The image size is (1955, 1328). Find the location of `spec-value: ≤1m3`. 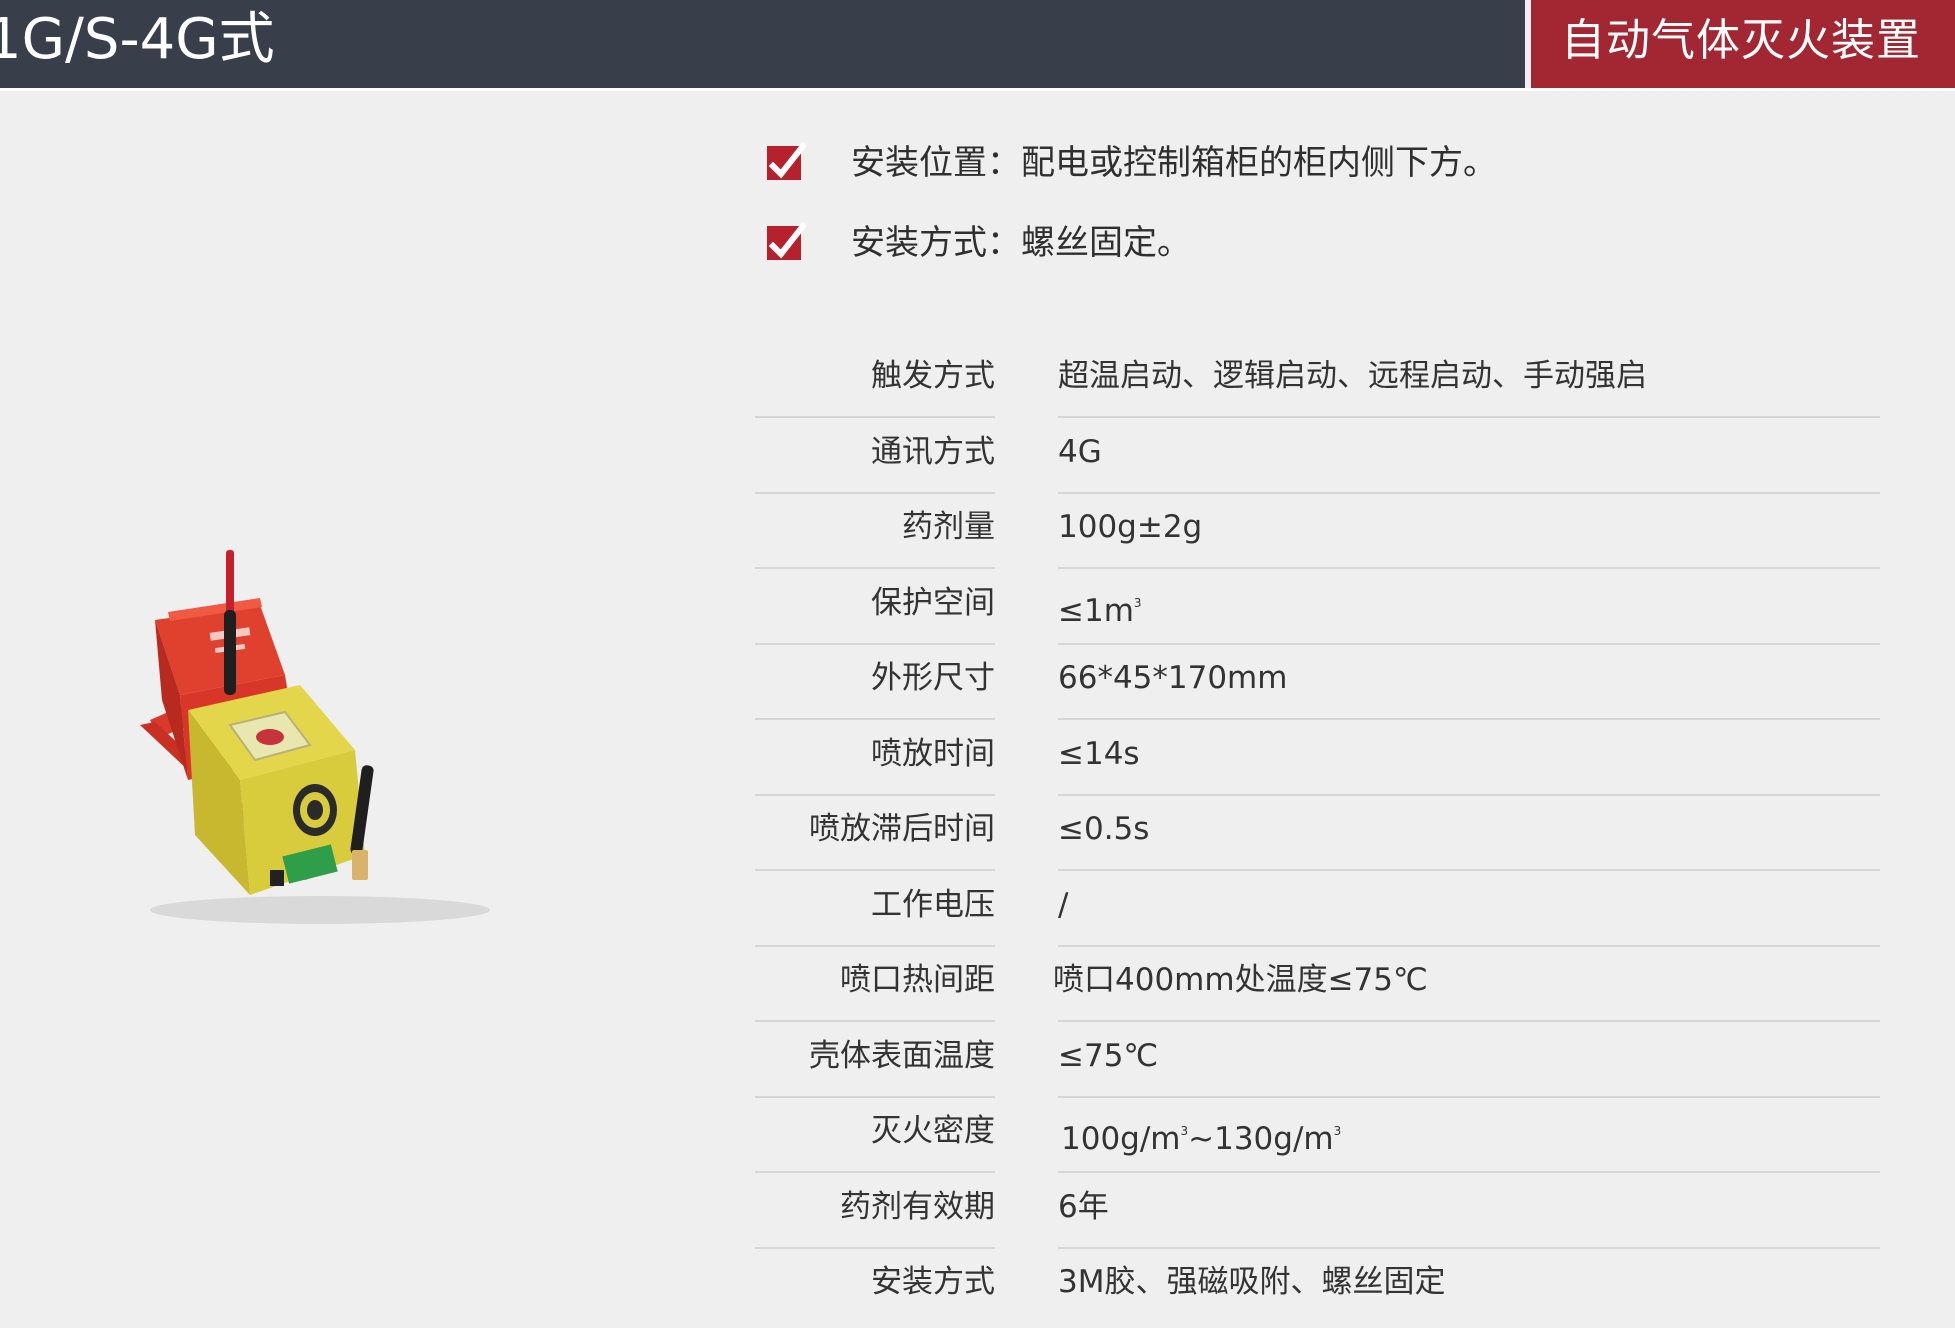

spec-value: ≤1m3 is located at coordinates (1100, 603).